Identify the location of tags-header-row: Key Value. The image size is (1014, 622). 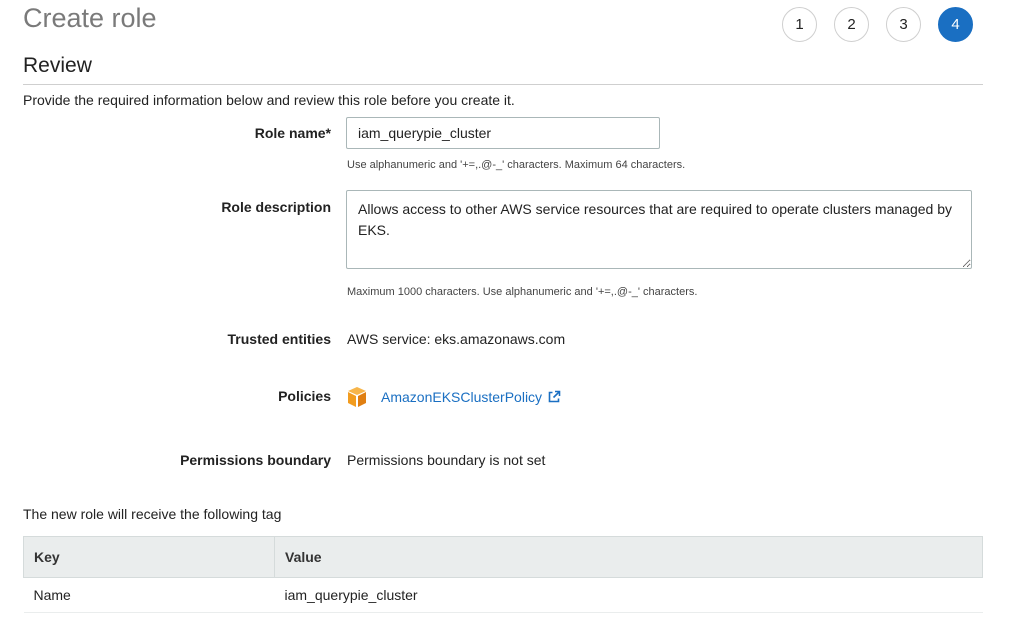
(503, 557).